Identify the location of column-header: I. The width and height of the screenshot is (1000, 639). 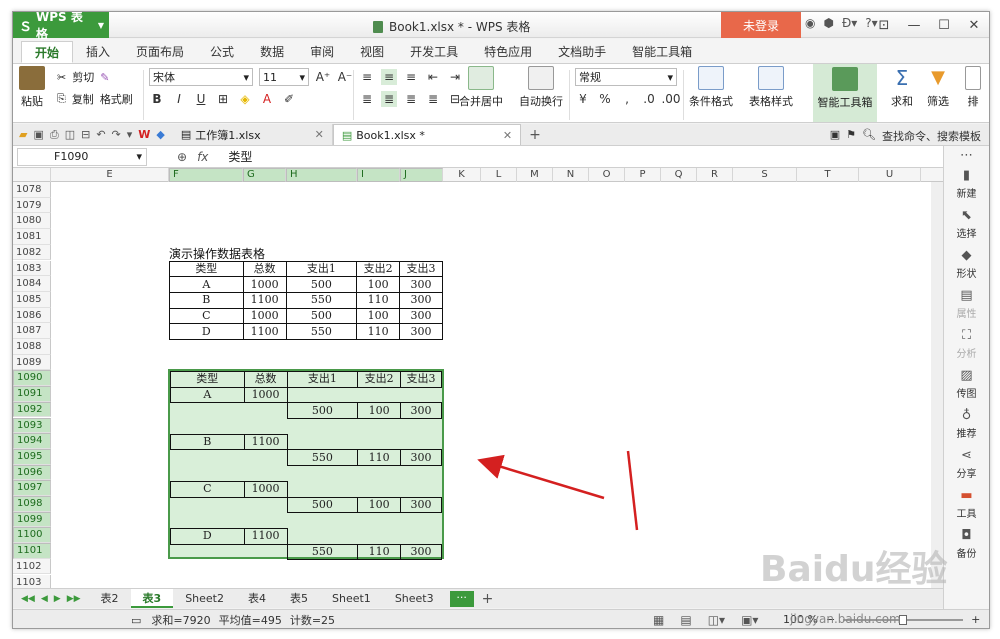
(378, 175).